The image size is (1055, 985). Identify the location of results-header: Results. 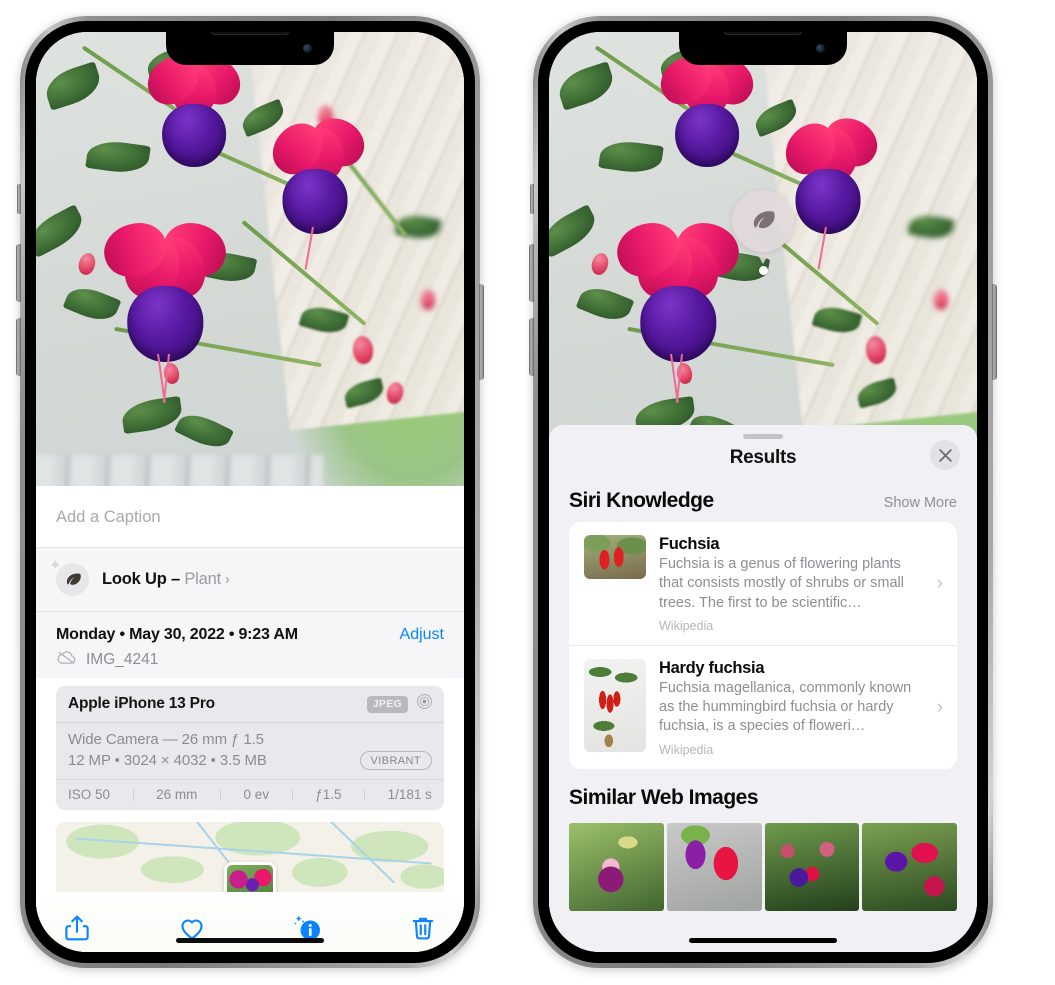
(763, 463).